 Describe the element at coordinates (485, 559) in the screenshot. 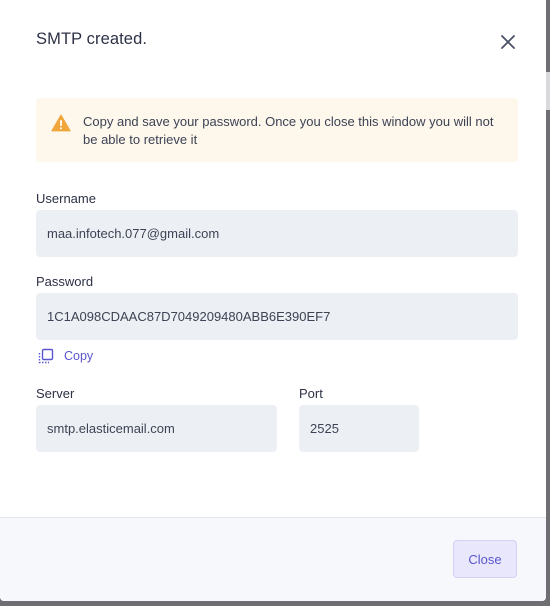

I see `close-button: Close` at that location.